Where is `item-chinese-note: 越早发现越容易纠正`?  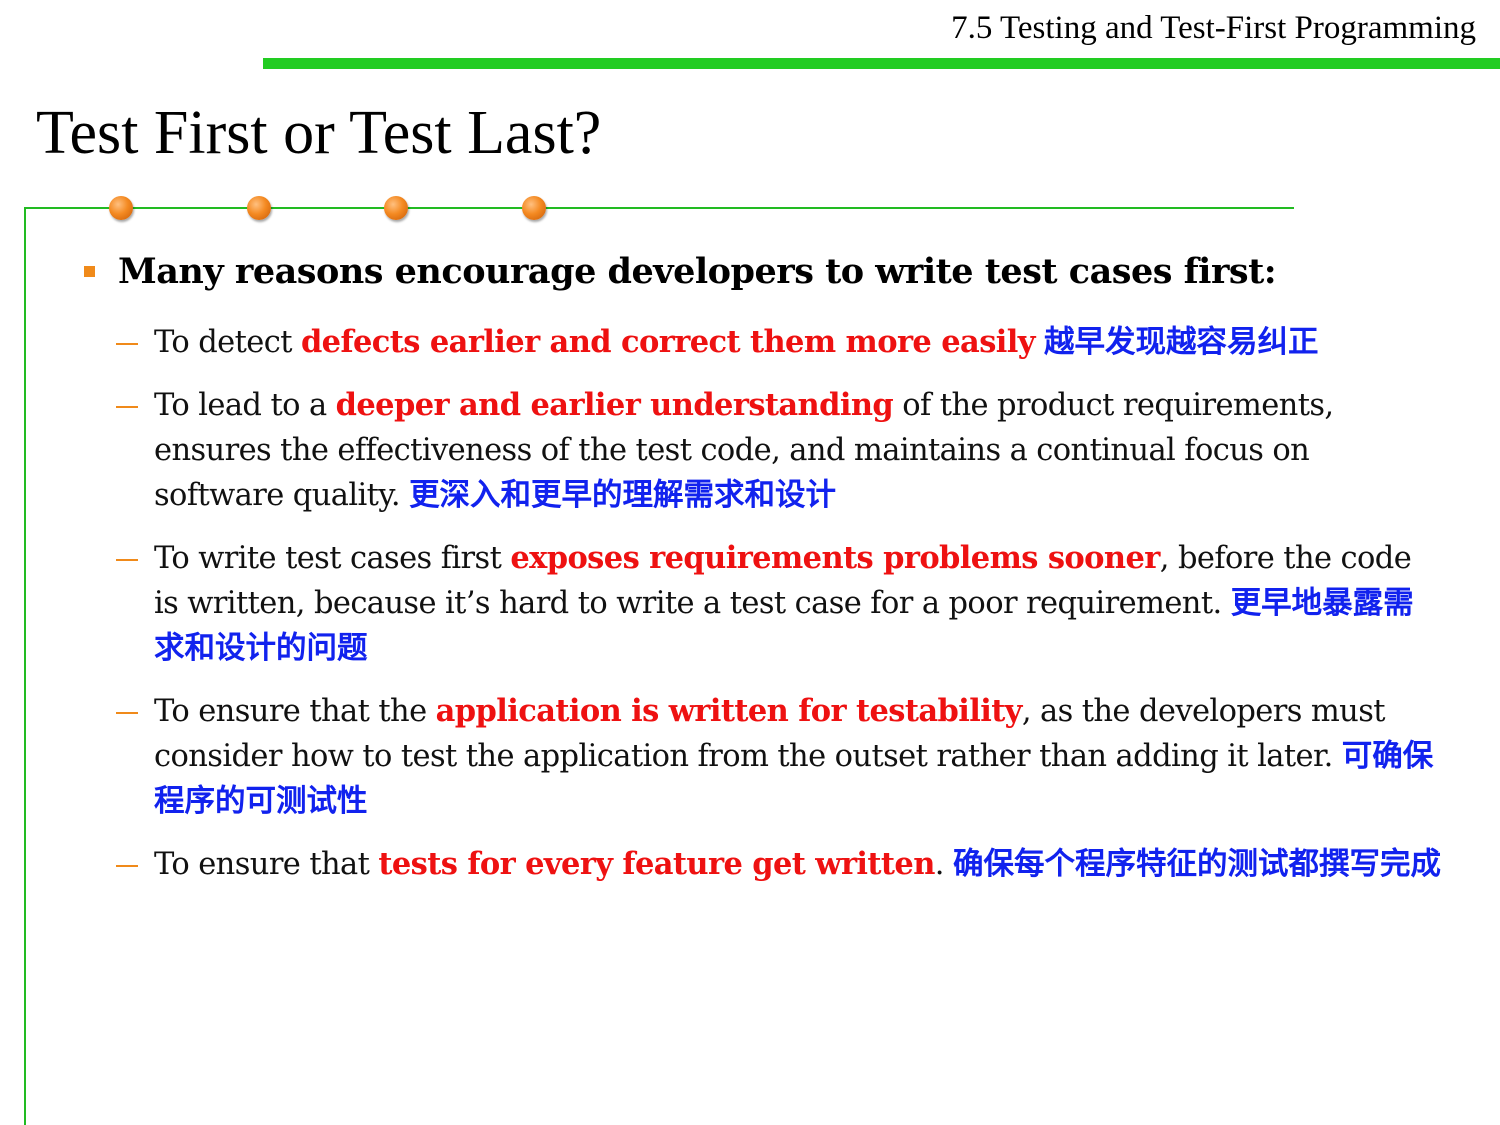
item-chinese-note: 越早发现越容易纠正 is located at coordinates (1181, 342).